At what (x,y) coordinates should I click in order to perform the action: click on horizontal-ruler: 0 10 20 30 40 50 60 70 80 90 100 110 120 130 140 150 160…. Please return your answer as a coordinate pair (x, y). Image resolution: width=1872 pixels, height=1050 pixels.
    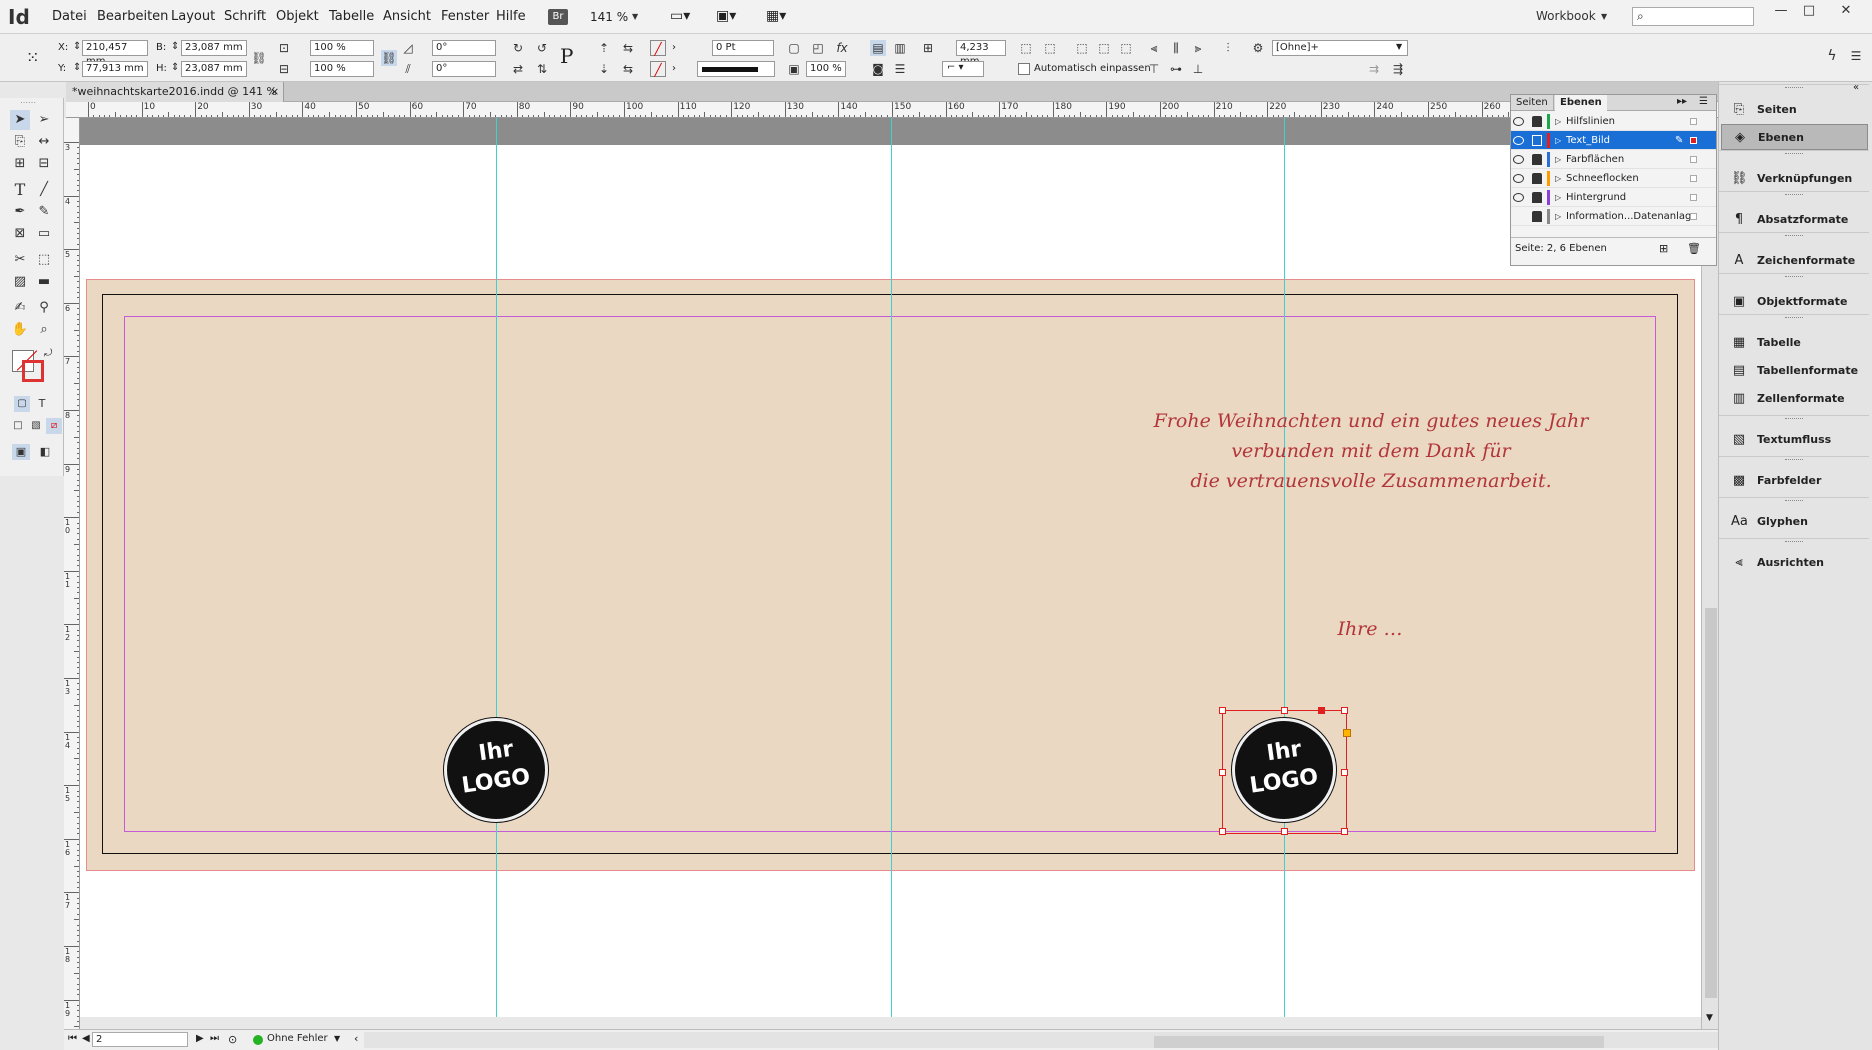
    Looking at the image, I should click on (893, 110).